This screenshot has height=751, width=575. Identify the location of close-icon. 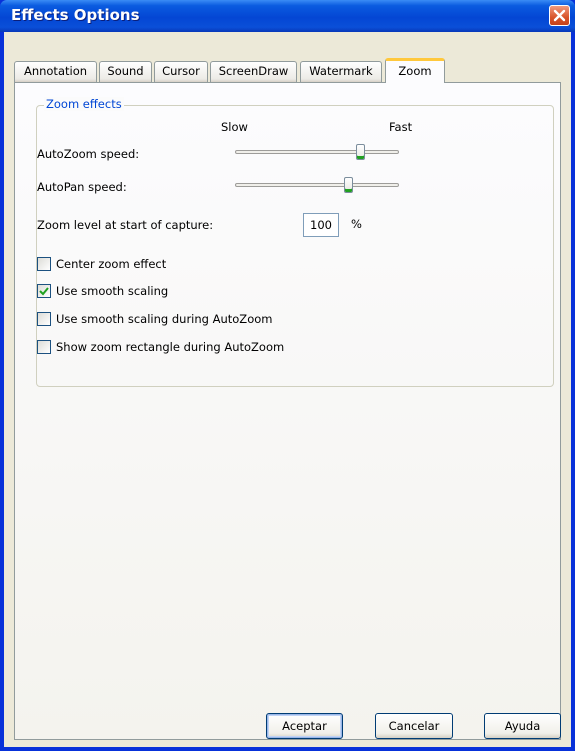
(559, 15).